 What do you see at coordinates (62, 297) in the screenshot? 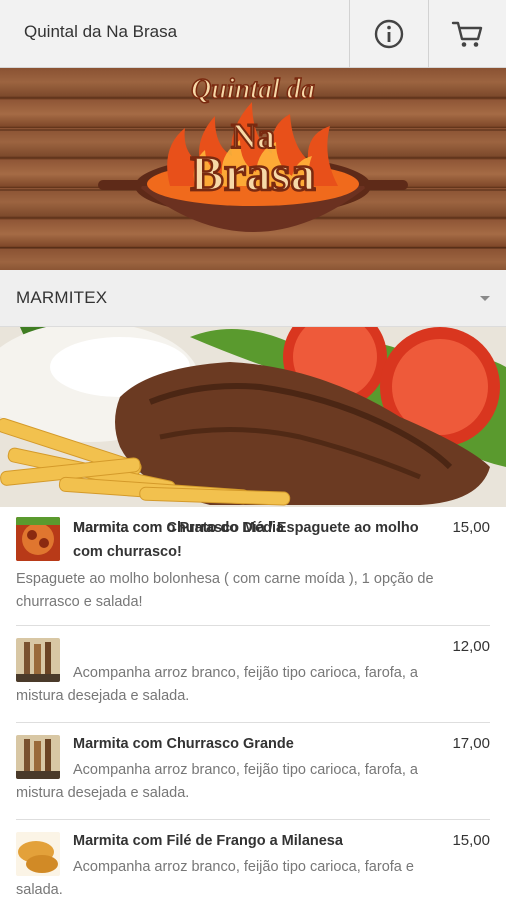
I see `category-label: MARMITEX` at bounding box center [62, 297].